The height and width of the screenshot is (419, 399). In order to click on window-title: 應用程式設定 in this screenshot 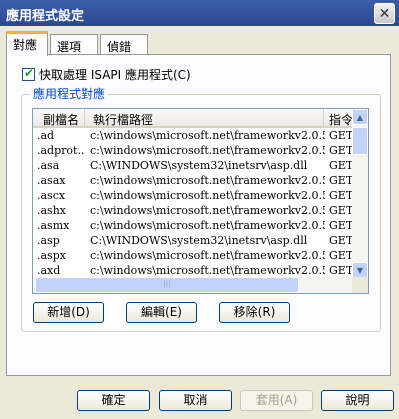, I will do `click(45, 16)`.